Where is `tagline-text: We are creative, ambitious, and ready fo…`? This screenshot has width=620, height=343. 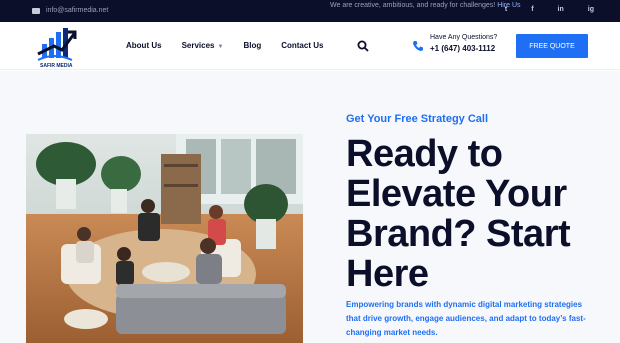 tagline-text: We are creative, ambitious, and ready fo… is located at coordinates (413, 5).